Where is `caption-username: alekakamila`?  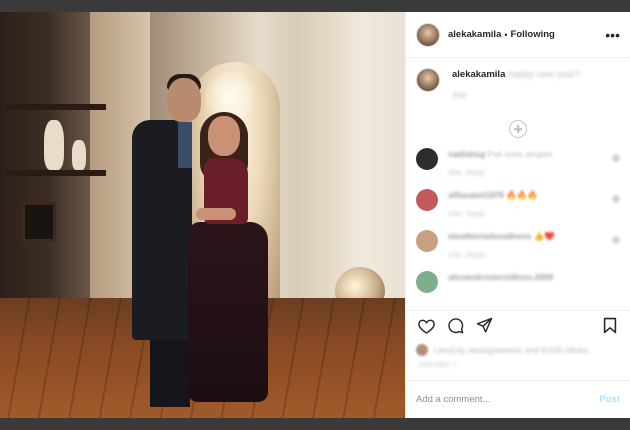
caption-username: alekakamila is located at coordinates (478, 74).